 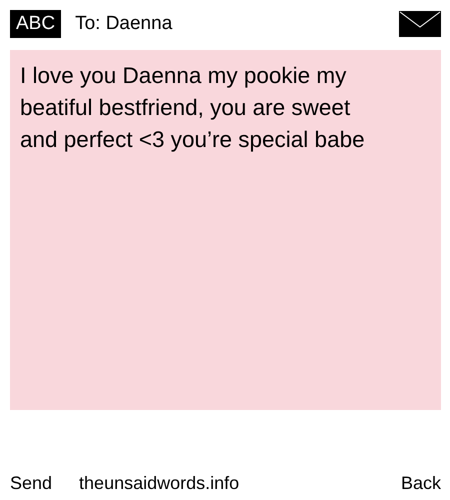 I want to click on message-text: I love you Daenna my pookie my beatiful bestfriend, you are sweet and perfect <3 you’re special babe, so click(x=193, y=108).